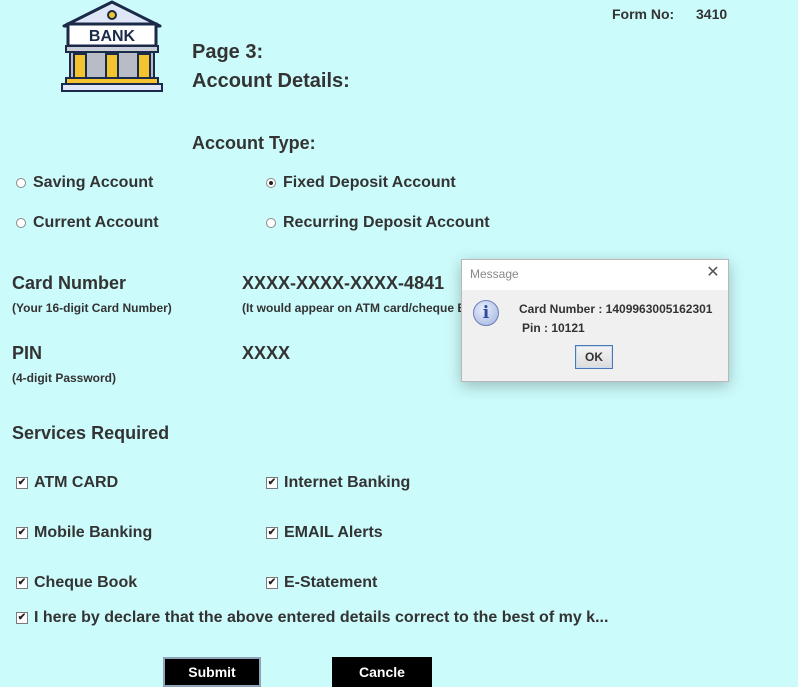 This screenshot has width=798, height=687. I want to click on radio-fixed-deposit-account: Fixed Deposit Account, so click(361, 183).